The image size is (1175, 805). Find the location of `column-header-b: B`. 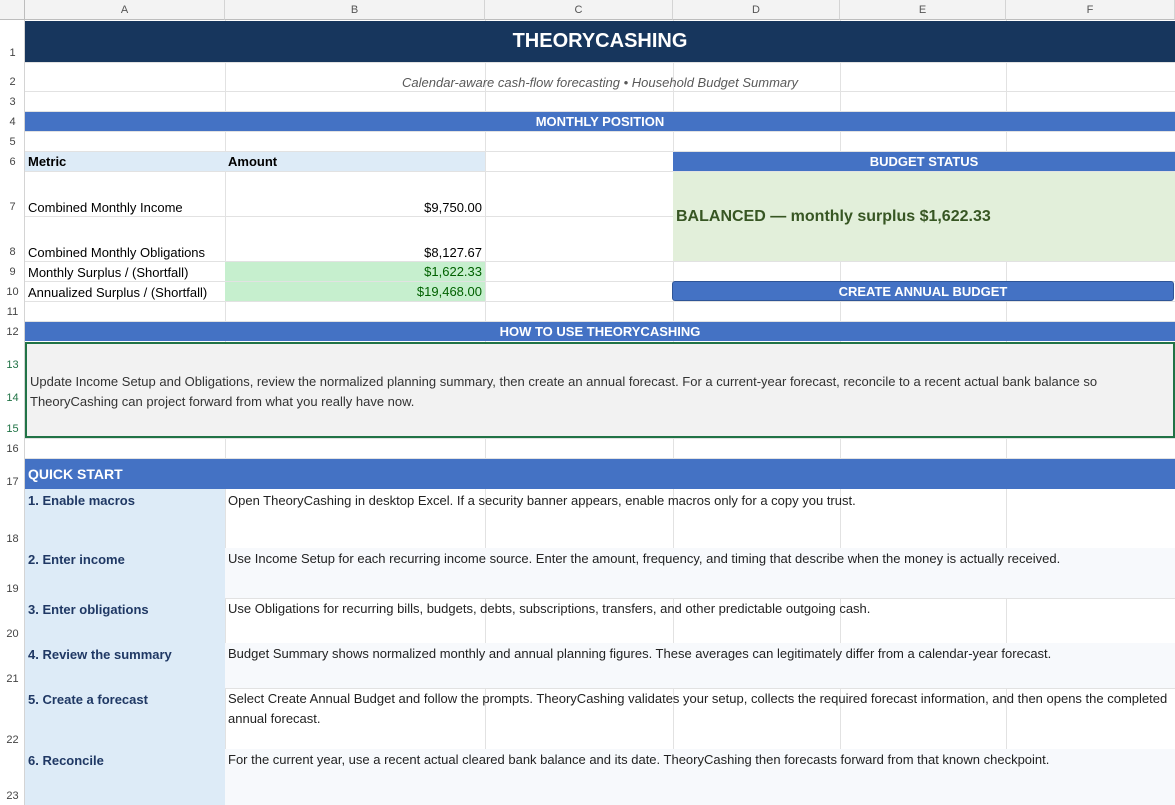

column-header-b: B is located at coordinates (355, 10).